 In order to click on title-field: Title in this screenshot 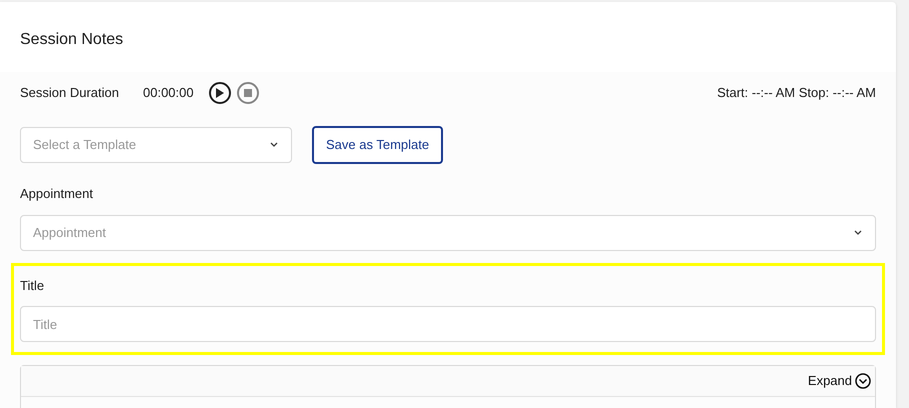, I will do `click(448, 324)`.